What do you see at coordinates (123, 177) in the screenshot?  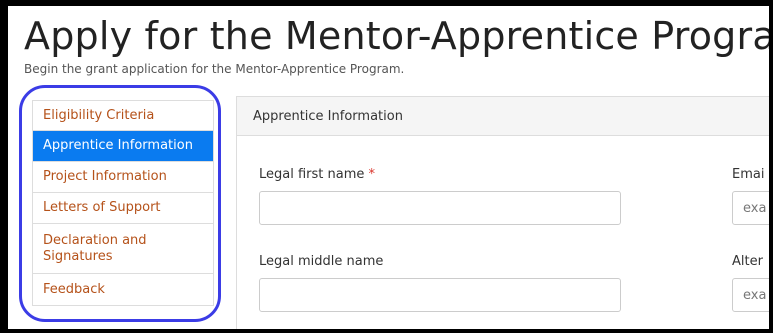 I see `sidebar-item-project-information: Project Information` at bounding box center [123, 177].